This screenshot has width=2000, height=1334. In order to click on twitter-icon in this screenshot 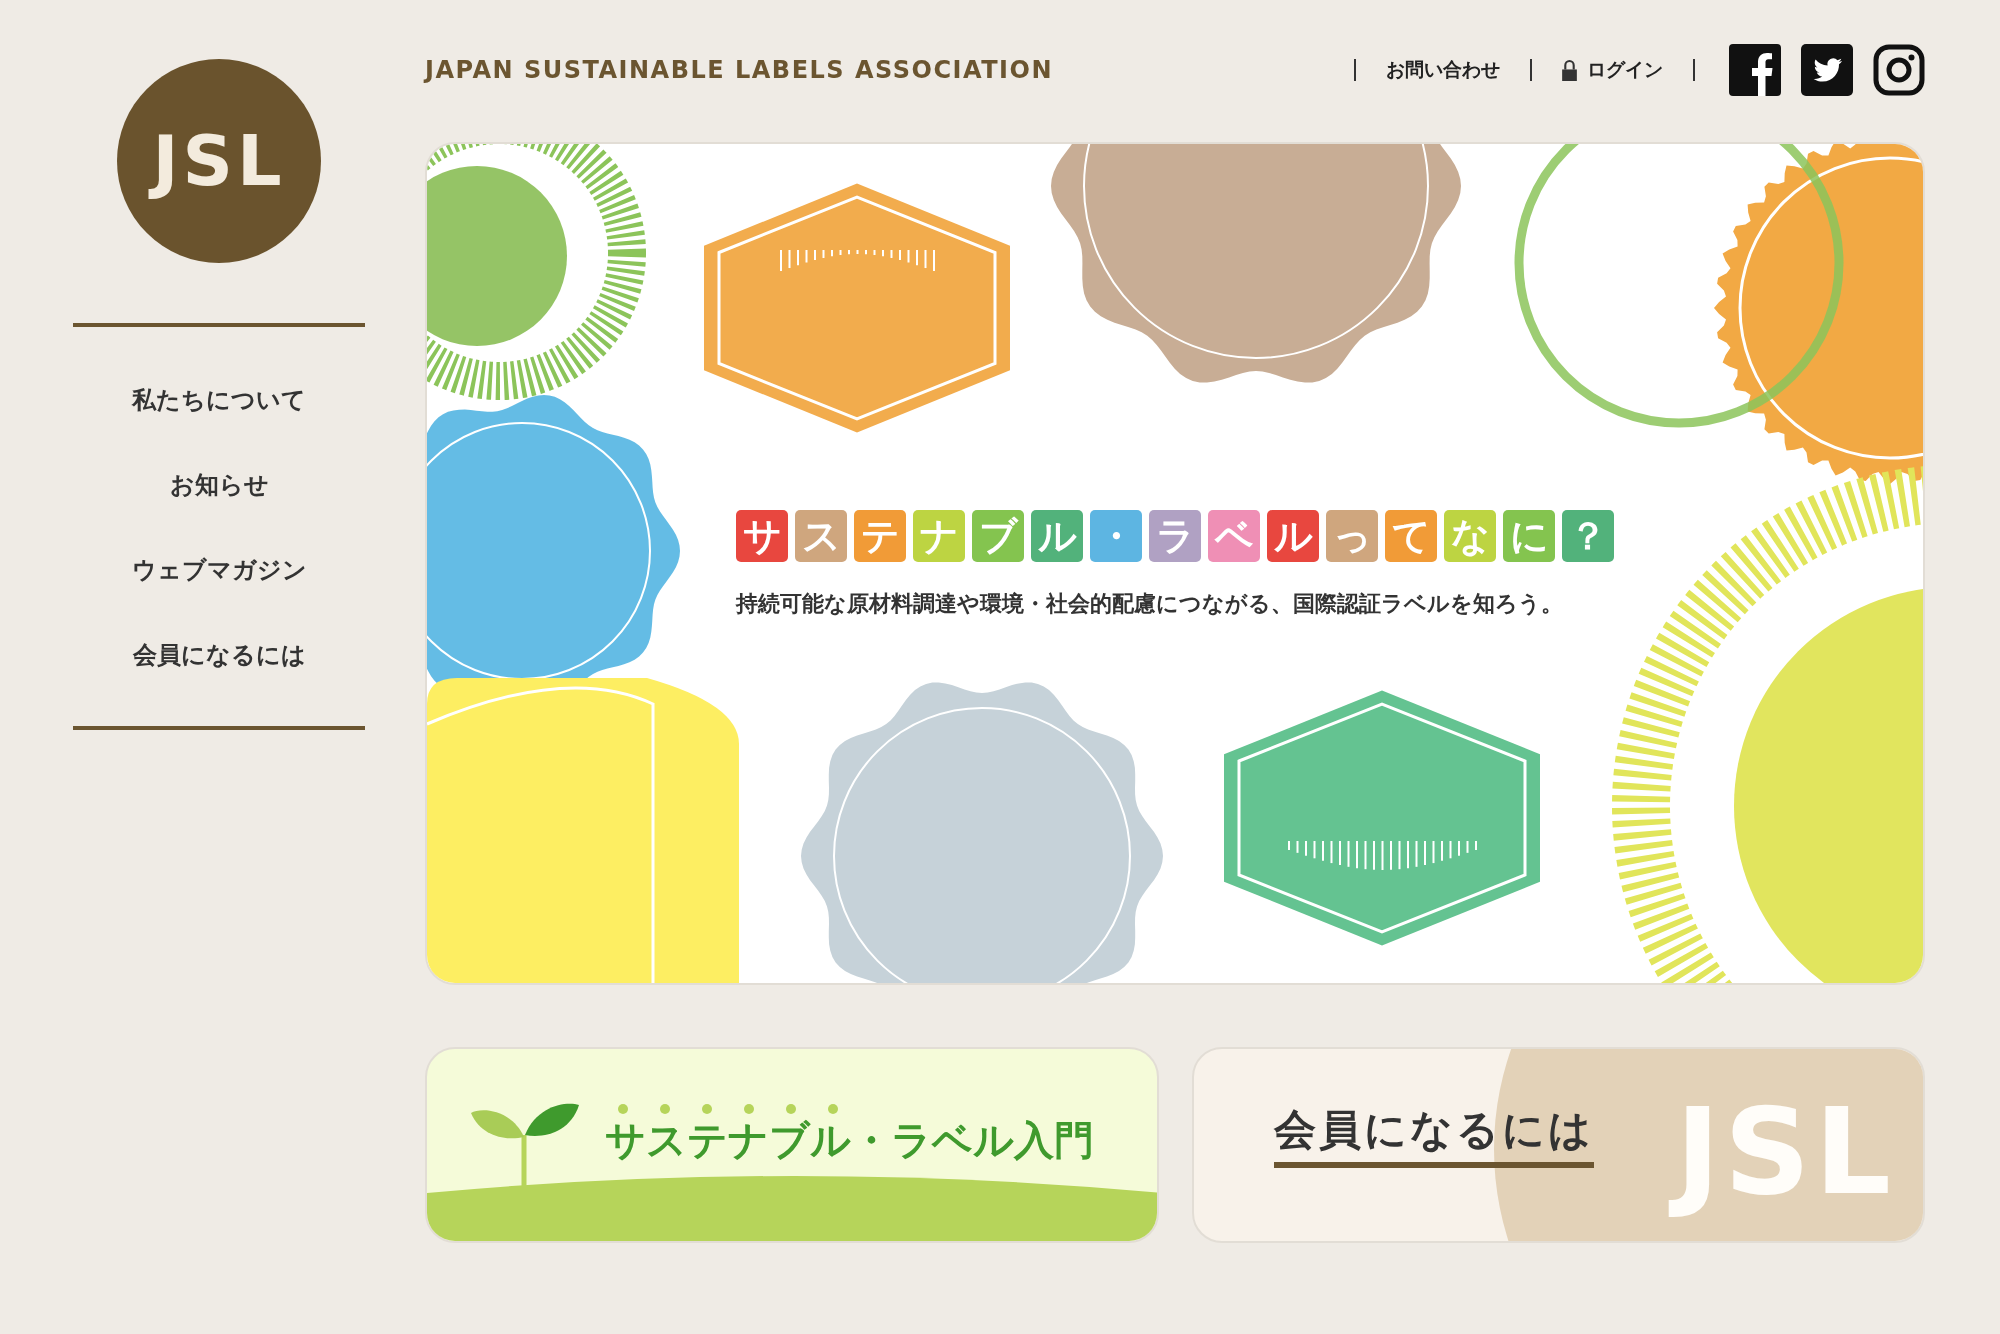, I will do `click(1827, 70)`.